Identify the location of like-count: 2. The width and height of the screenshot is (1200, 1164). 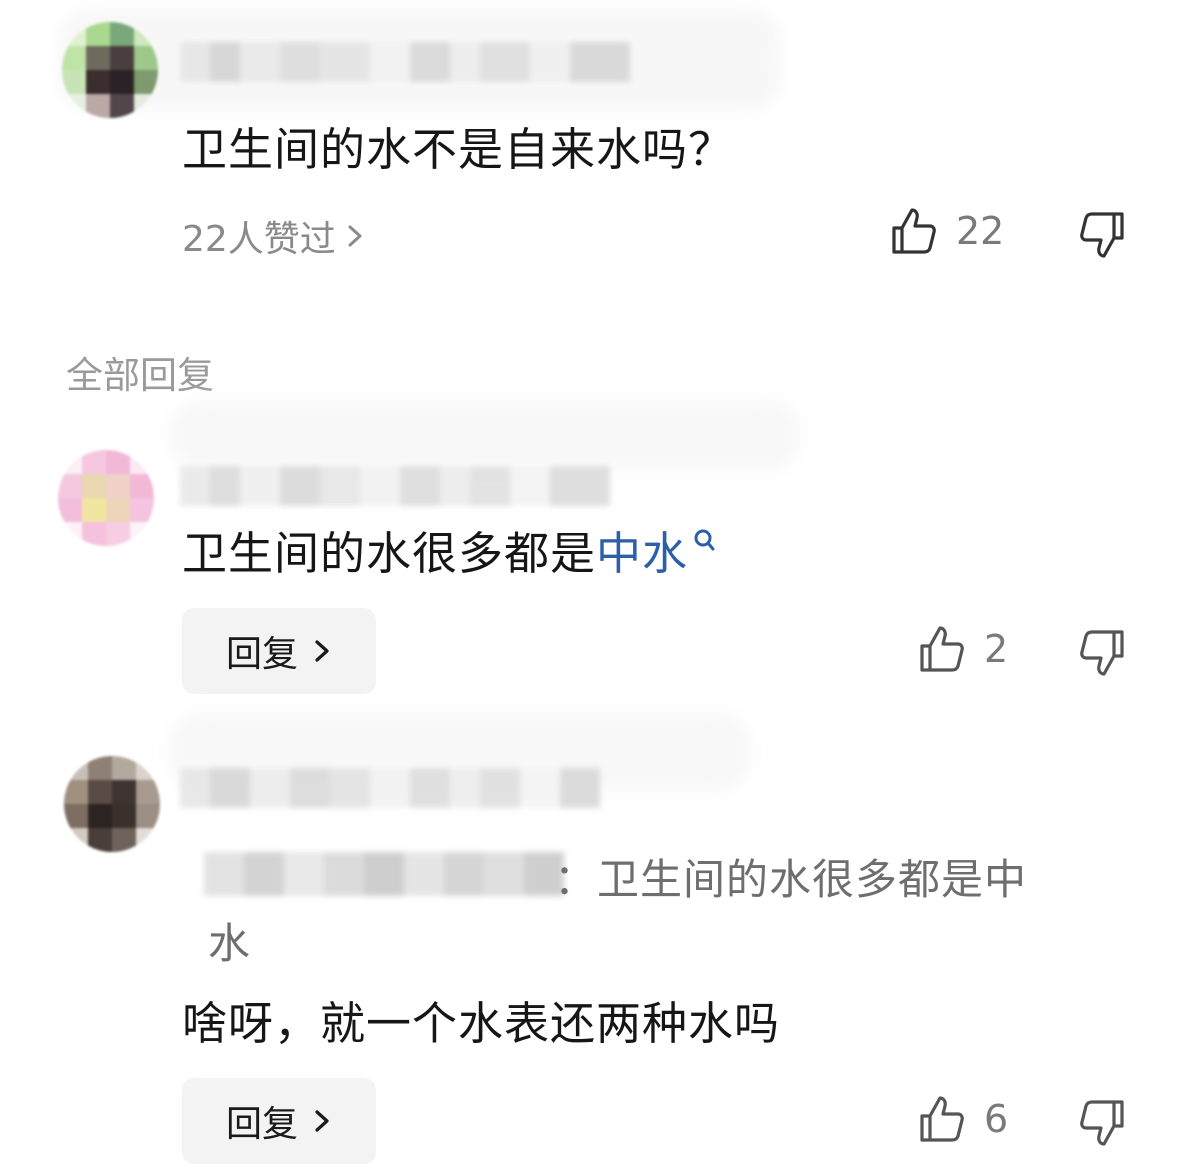
(996, 649).